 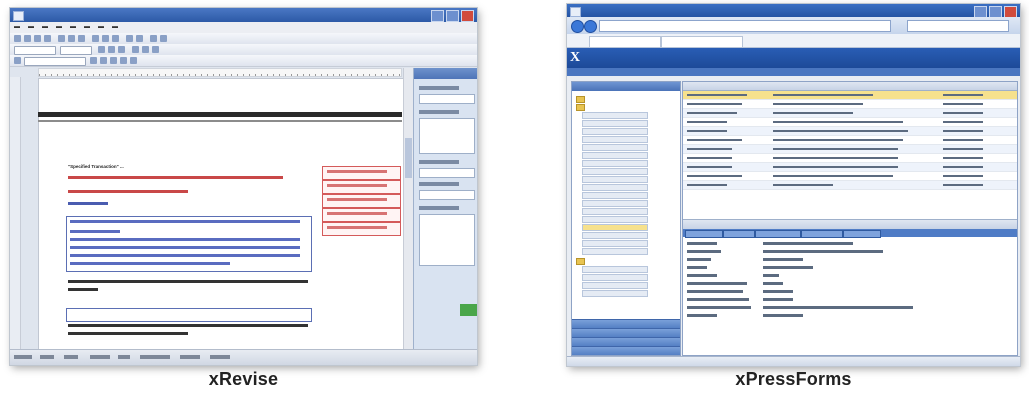 What do you see at coordinates (408, 208) in the screenshot?
I see `vertical-scrollbar` at bounding box center [408, 208].